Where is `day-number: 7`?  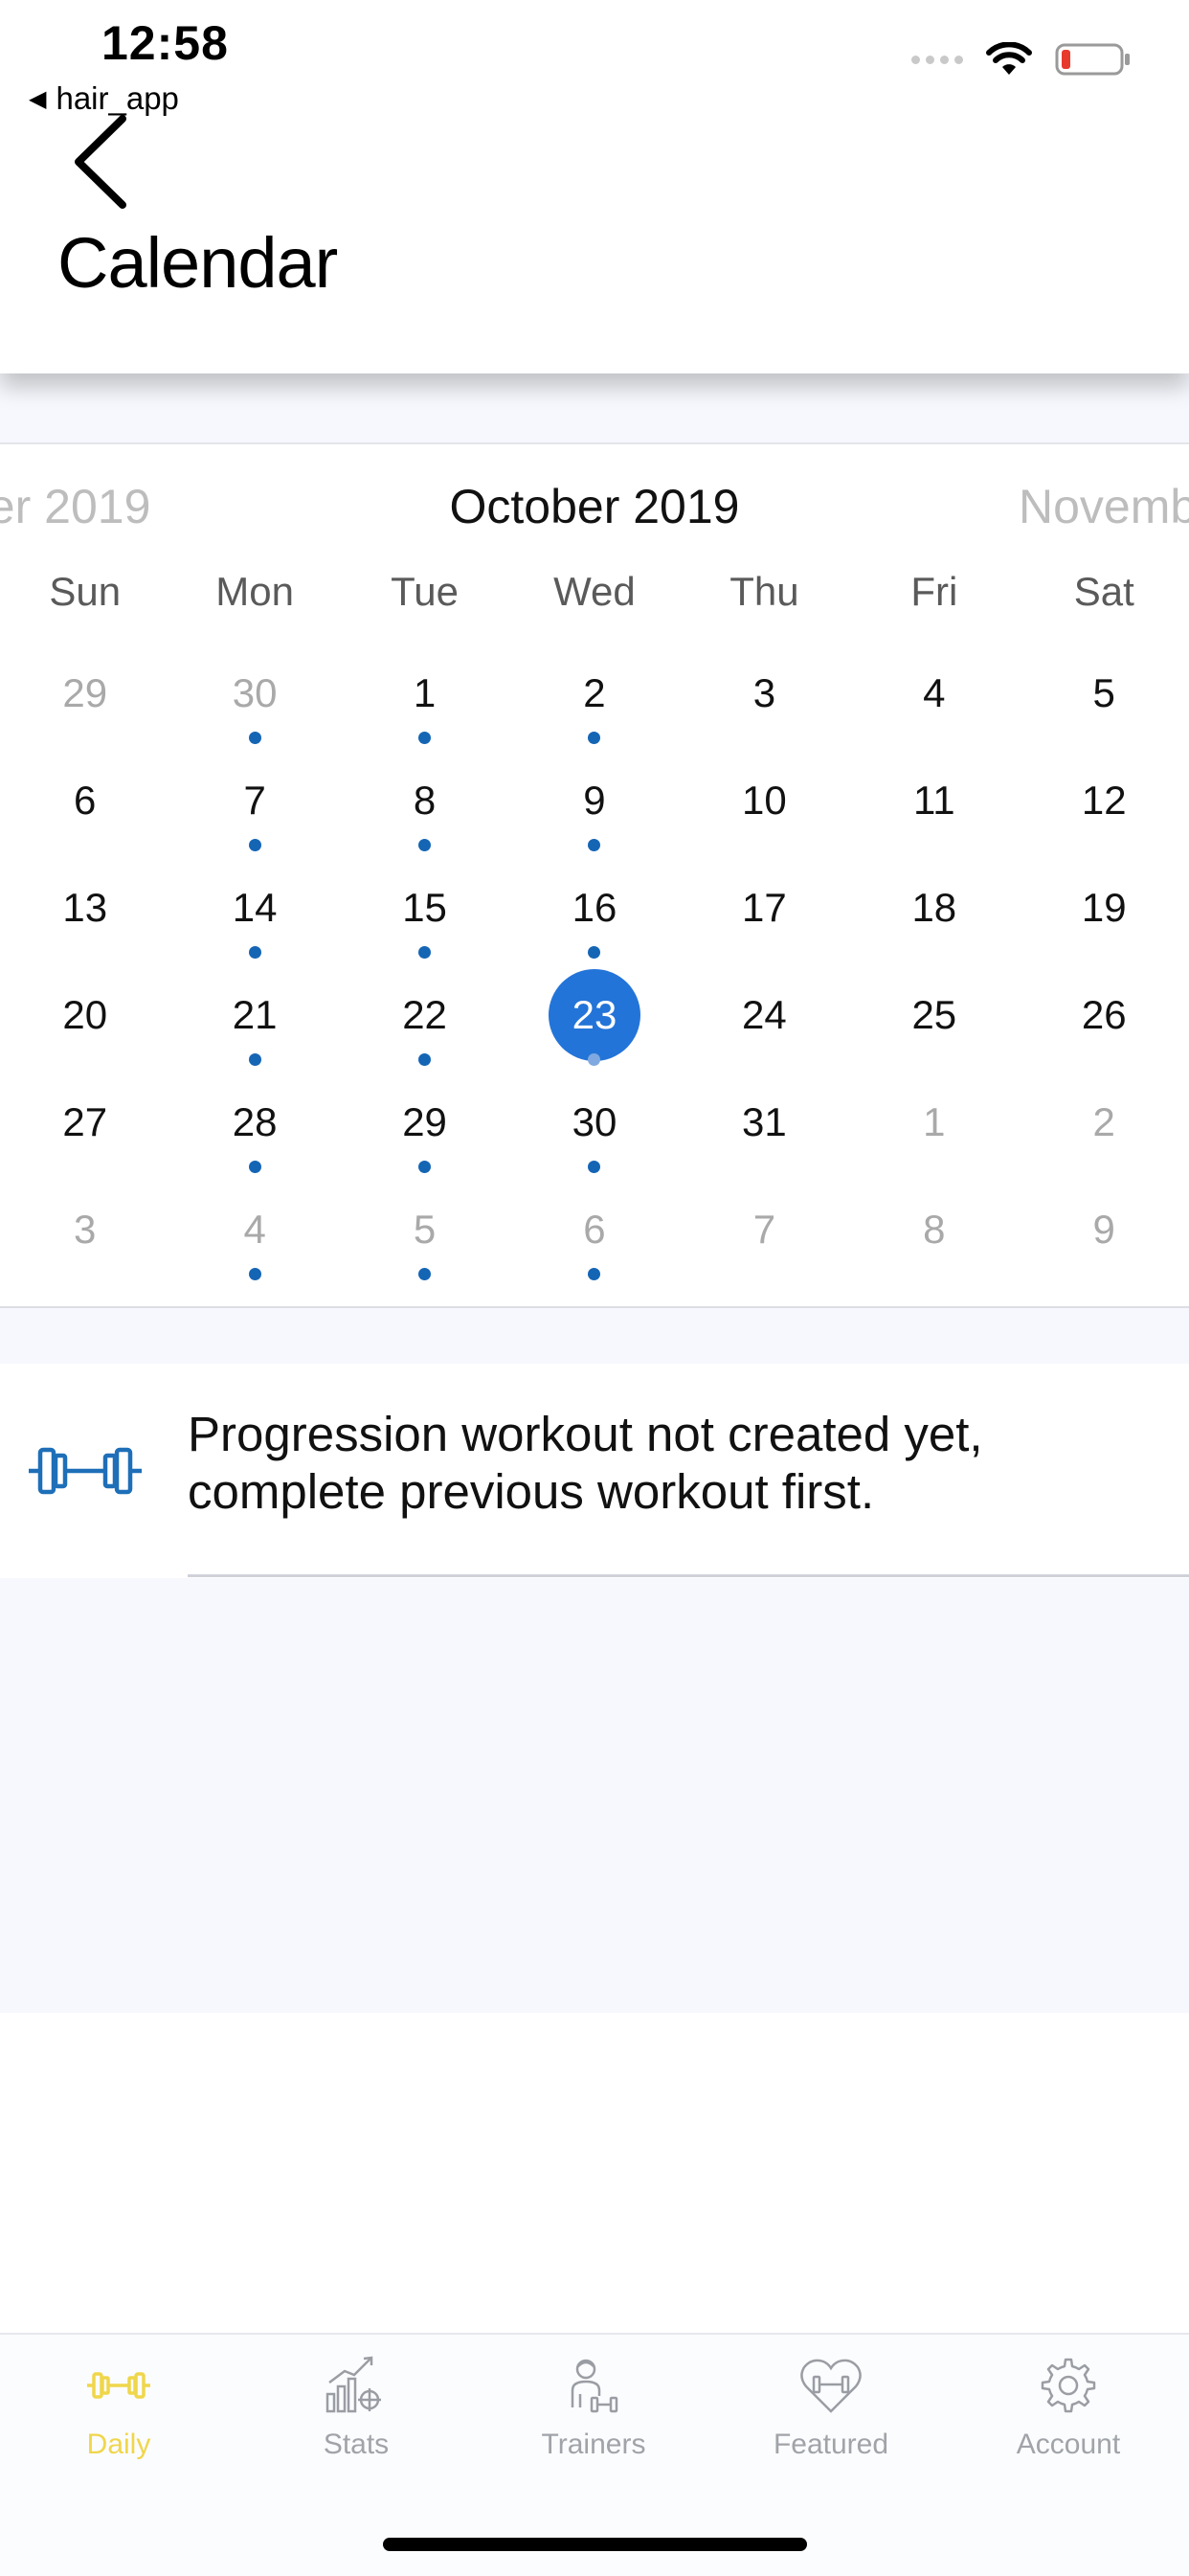 day-number: 7 is located at coordinates (764, 1229).